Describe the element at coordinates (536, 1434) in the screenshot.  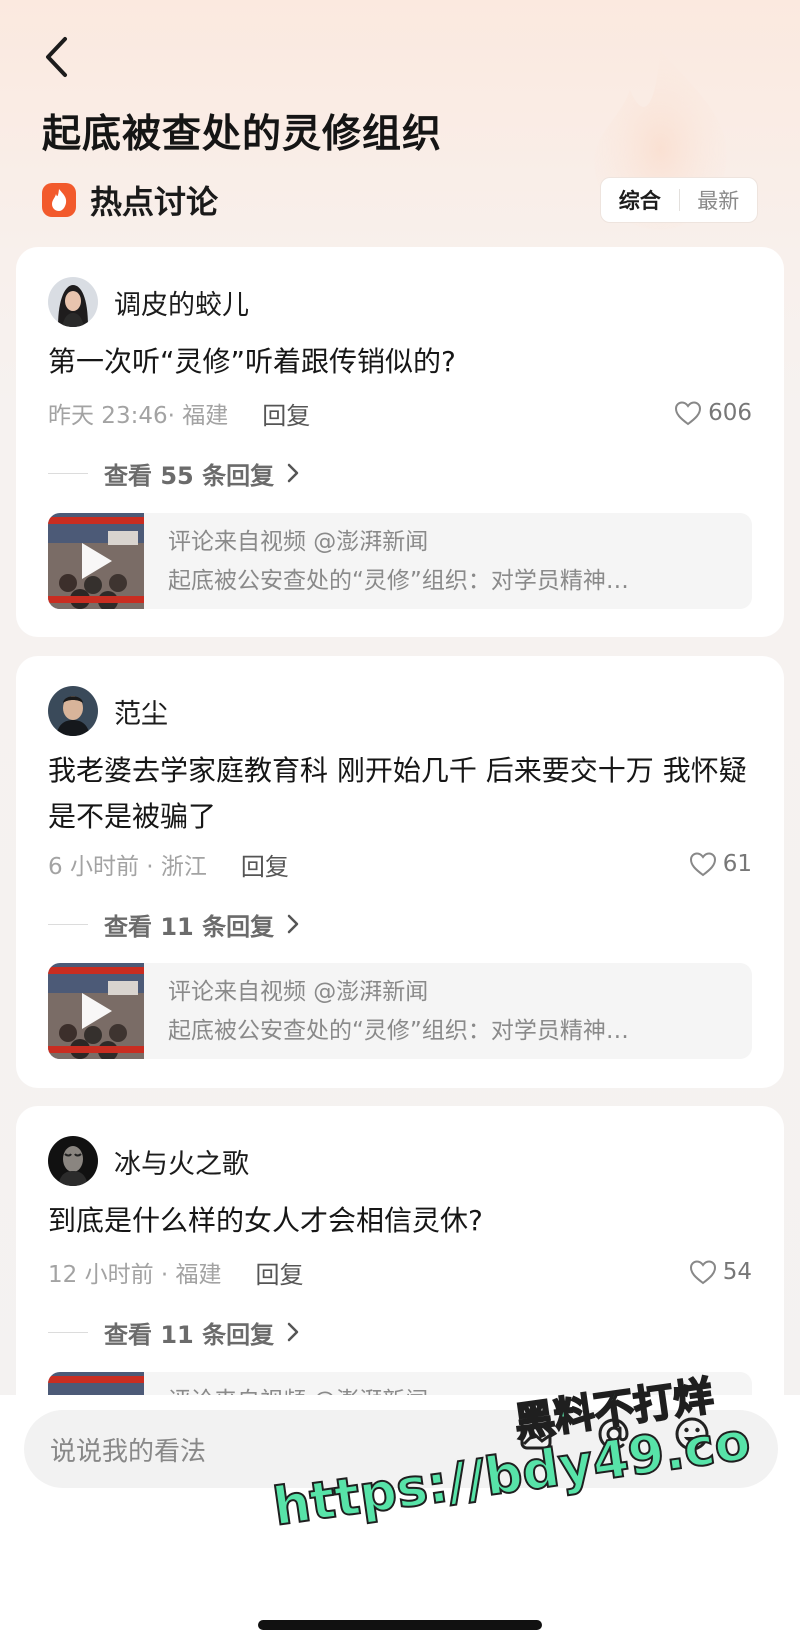
I see `image-icon` at that location.